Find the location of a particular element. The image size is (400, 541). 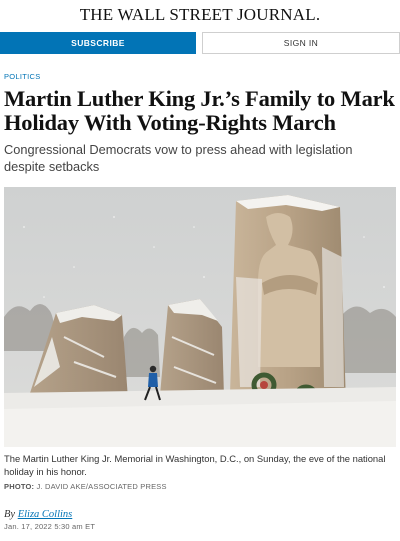

masthead: THE WALL STREET JOURNAL. is located at coordinates (200, 15).